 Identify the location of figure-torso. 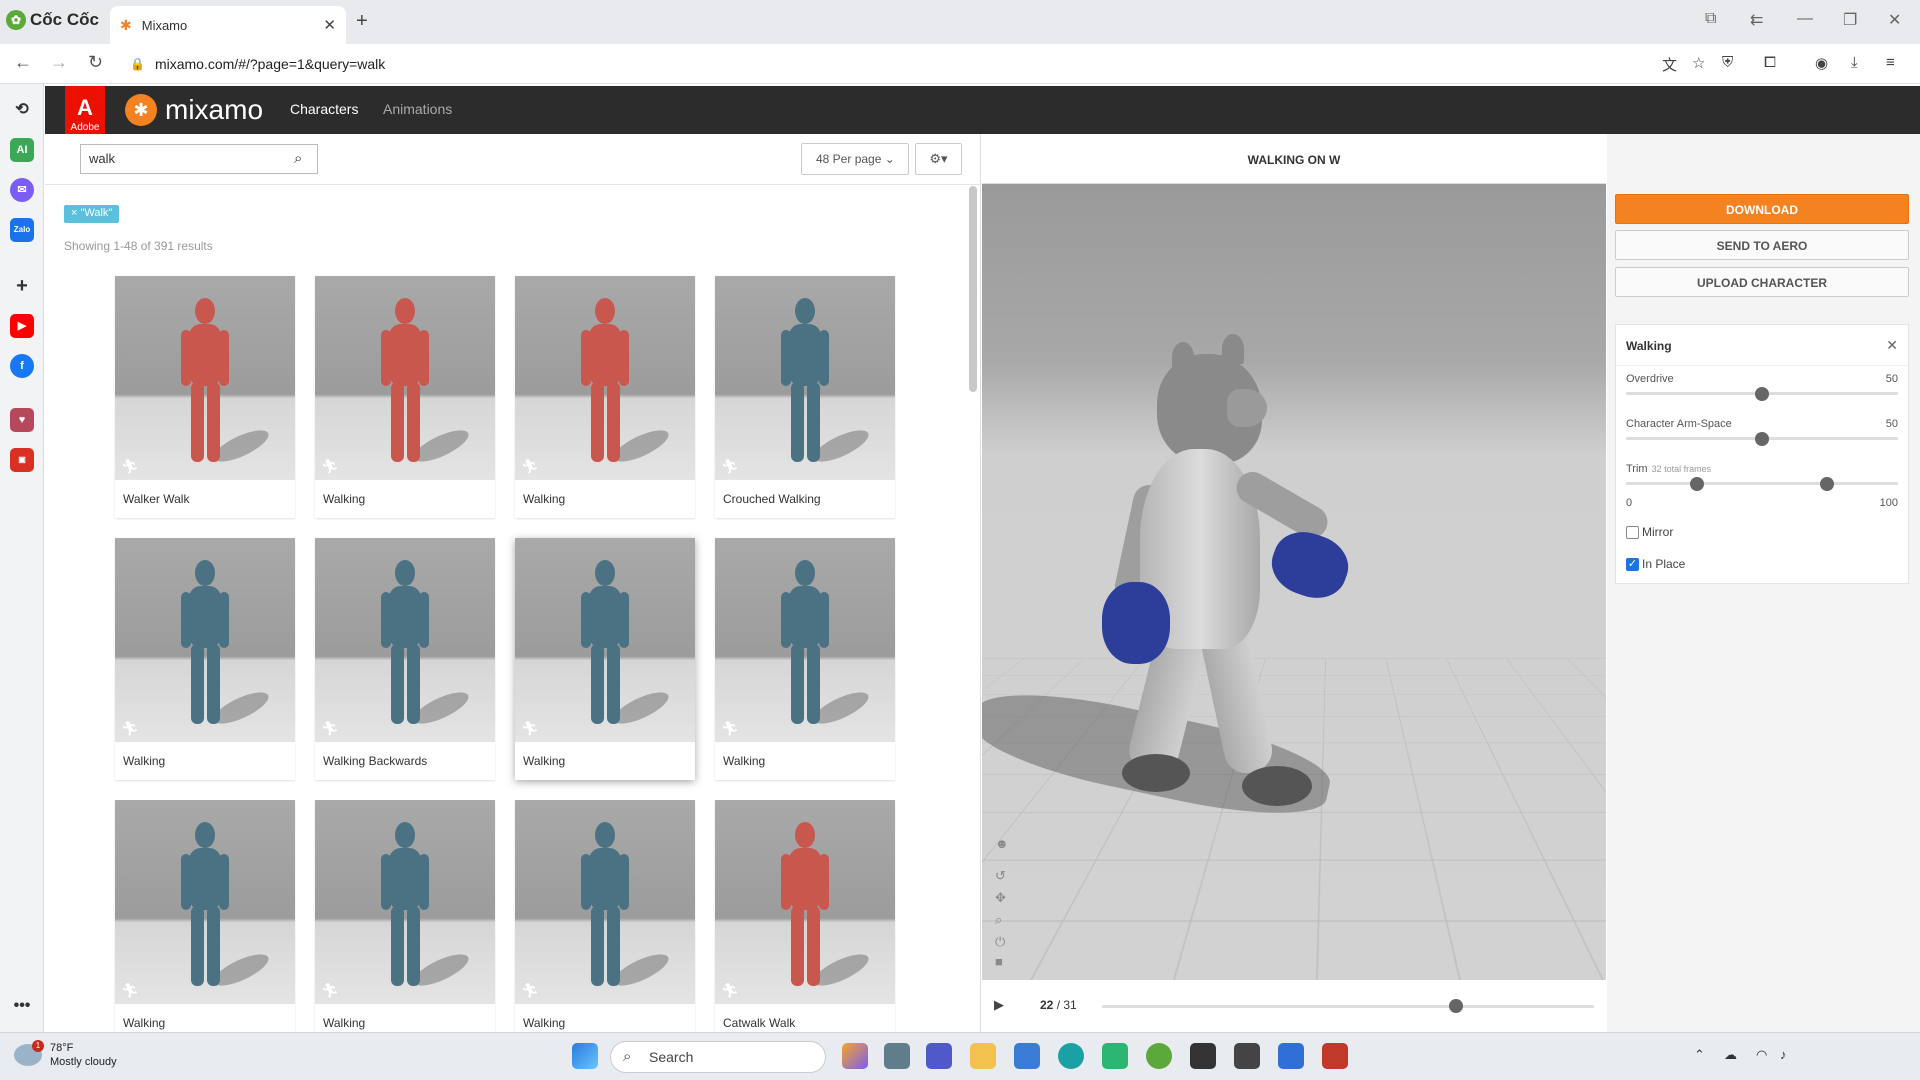
(205, 879).